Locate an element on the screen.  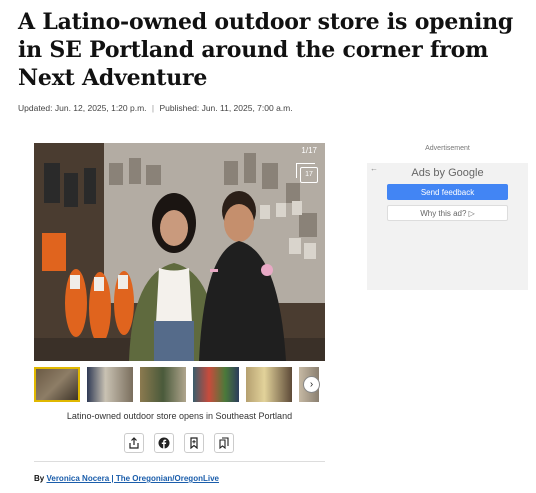
bookmark-add-icon is located at coordinates (194, 443).